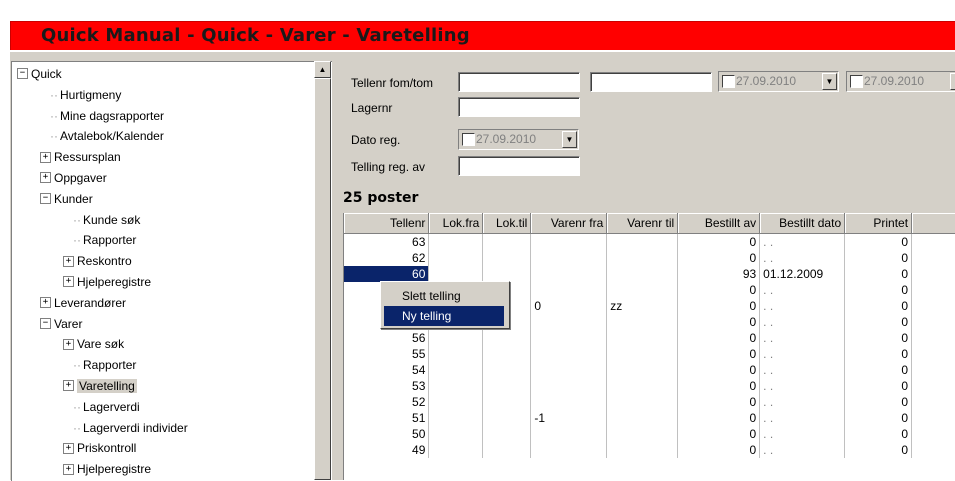 The height and width of the screenshot is (481, 955). I want to click on date-to-picker: 27.09.2010 ▼, so click(900, 81).